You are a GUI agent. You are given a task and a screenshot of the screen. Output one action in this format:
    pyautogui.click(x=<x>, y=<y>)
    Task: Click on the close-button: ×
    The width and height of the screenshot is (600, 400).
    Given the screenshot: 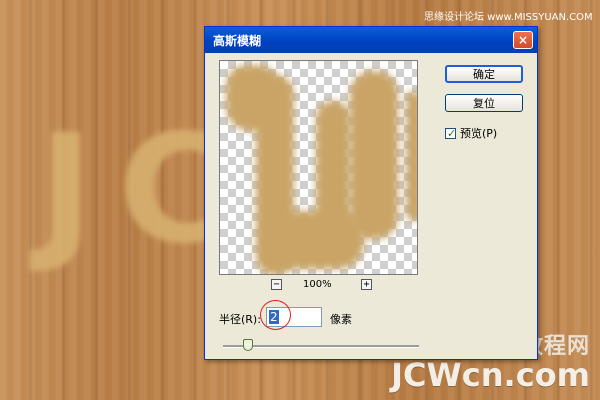 What is the action you would take?
    pyautogui.click(x=523, y=40)
    